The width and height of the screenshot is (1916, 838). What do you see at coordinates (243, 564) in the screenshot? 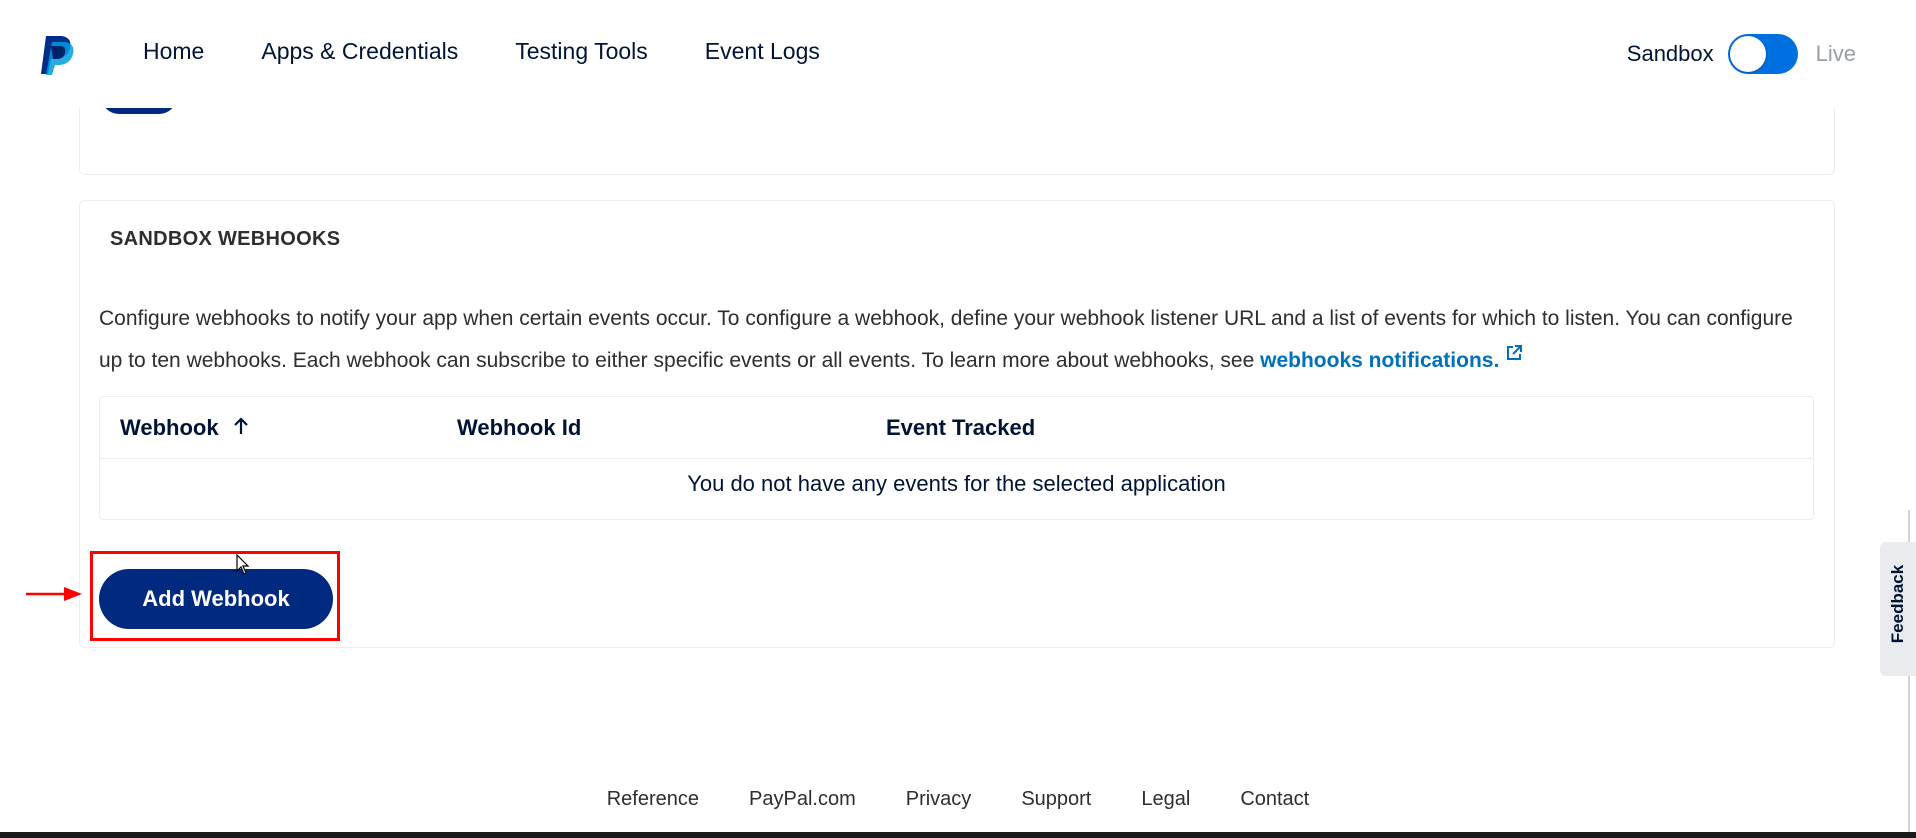
I see `mouse-cursor-icon` at bounding box center [243, 564].